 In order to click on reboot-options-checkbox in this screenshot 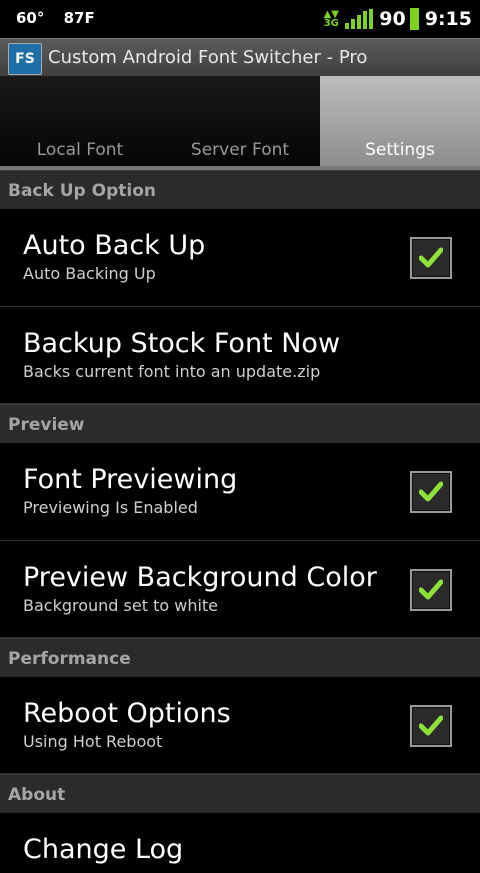, I will do `click(431, 726)`.